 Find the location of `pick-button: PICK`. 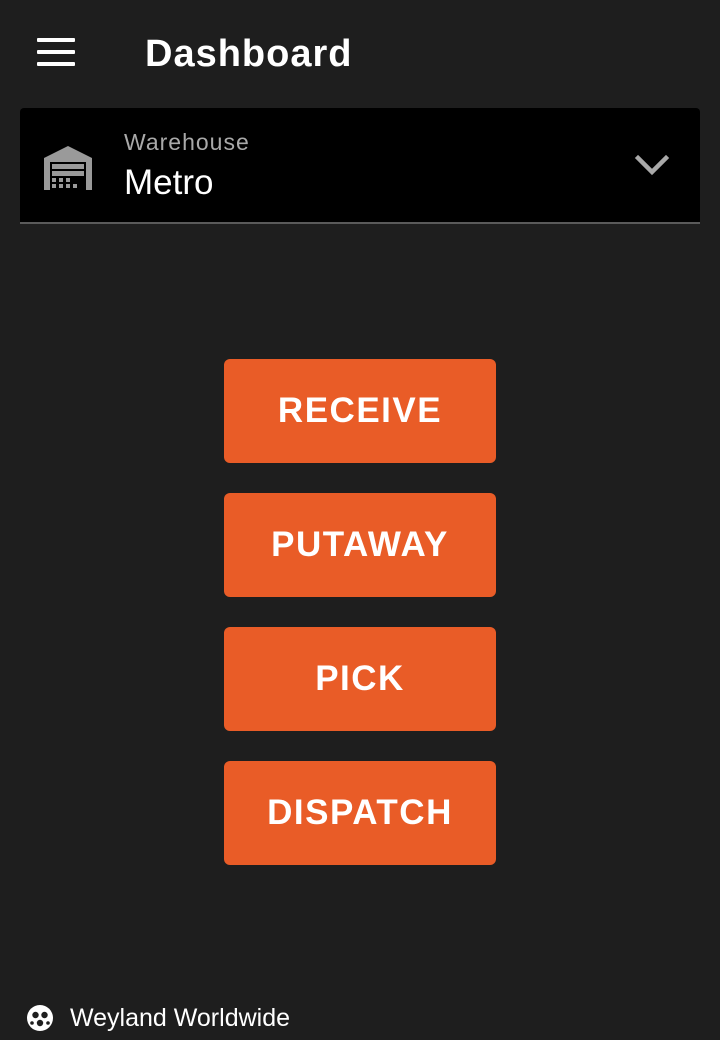

pick-button: PICK is located at coordinates (360, 679).